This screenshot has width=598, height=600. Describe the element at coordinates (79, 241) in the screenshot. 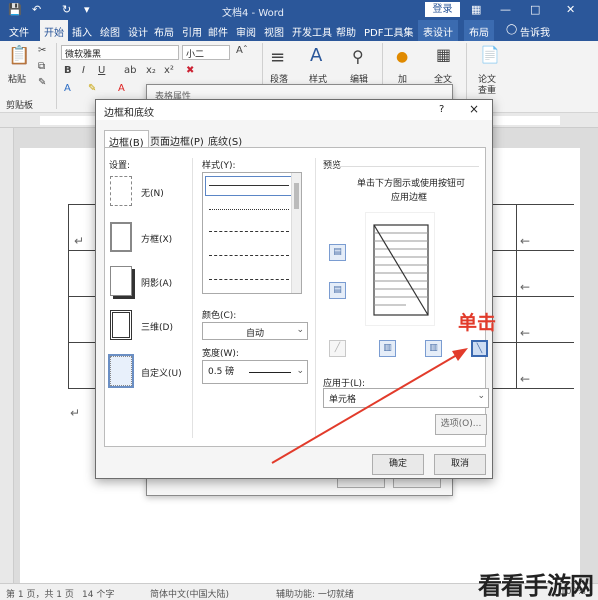

I see `paragraph-mark-icon: ↵` at that location.